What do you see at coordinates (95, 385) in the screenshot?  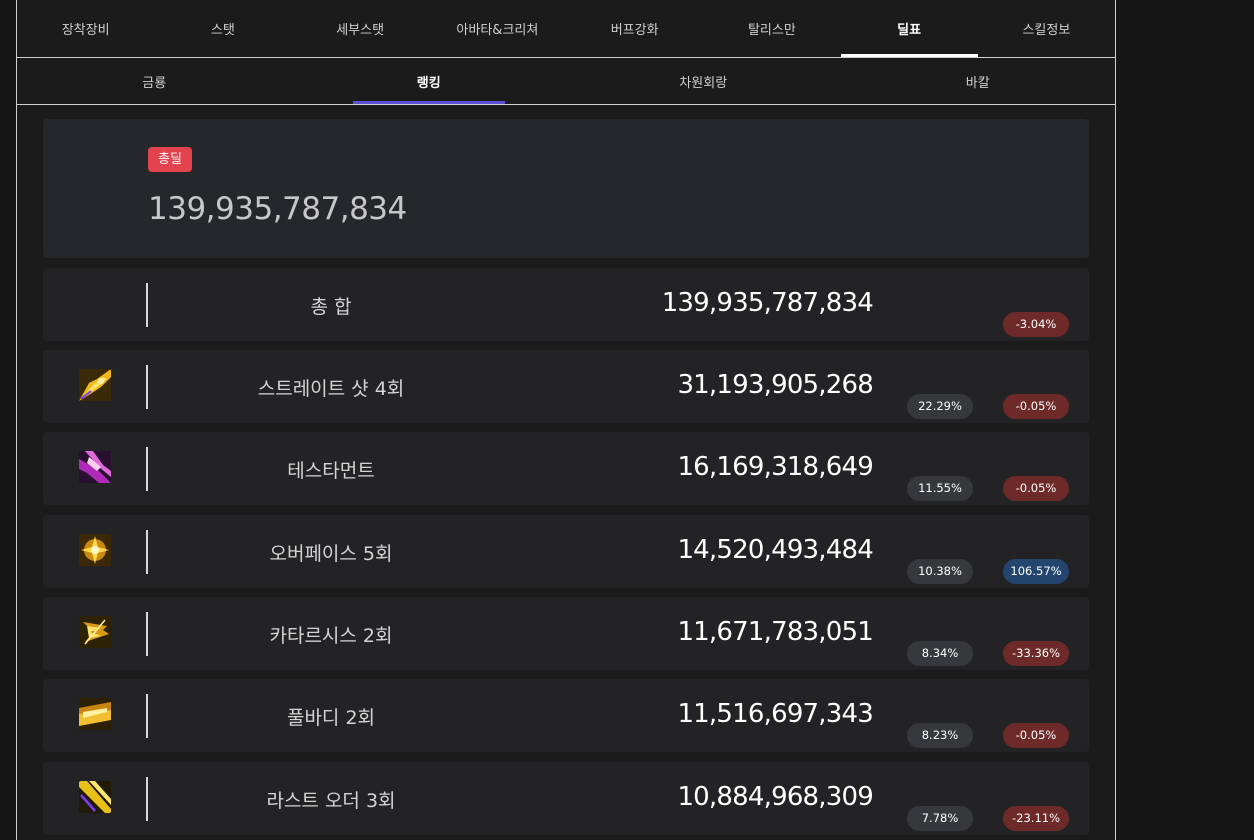 I see `straight-shot-skill-icon` at bounding box center [95, 385].